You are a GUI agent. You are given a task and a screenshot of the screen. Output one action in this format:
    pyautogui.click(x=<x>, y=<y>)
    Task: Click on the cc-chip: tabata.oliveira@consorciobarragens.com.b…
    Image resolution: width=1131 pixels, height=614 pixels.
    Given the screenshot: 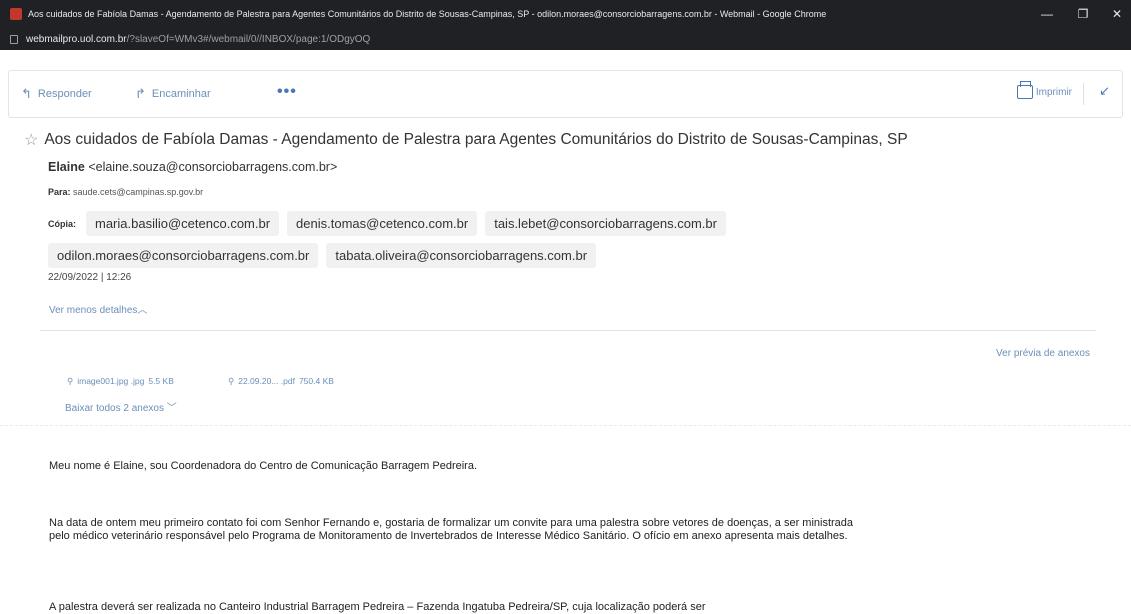 What is the action you would take?
    pyautogui.click(x=461, y=255)
    